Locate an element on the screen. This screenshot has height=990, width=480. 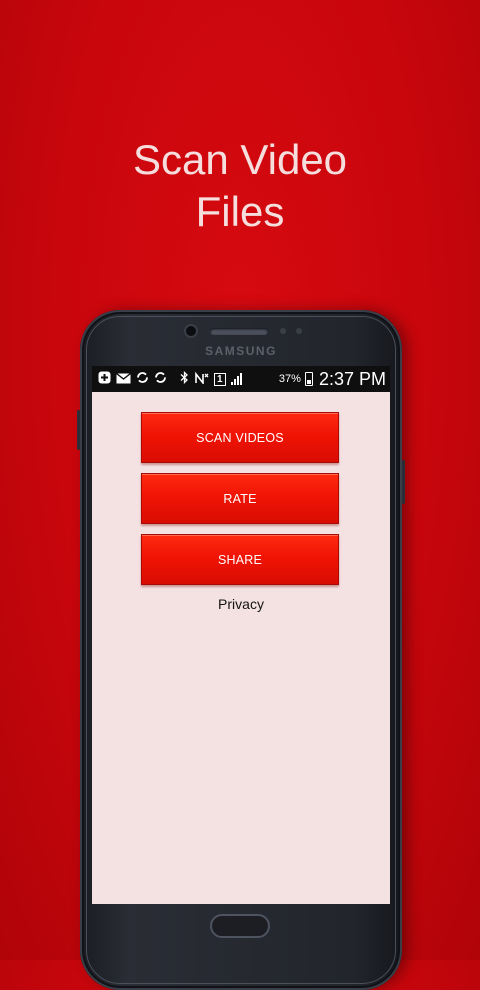
bluetooth-icon is located at coordinates (184, 378).